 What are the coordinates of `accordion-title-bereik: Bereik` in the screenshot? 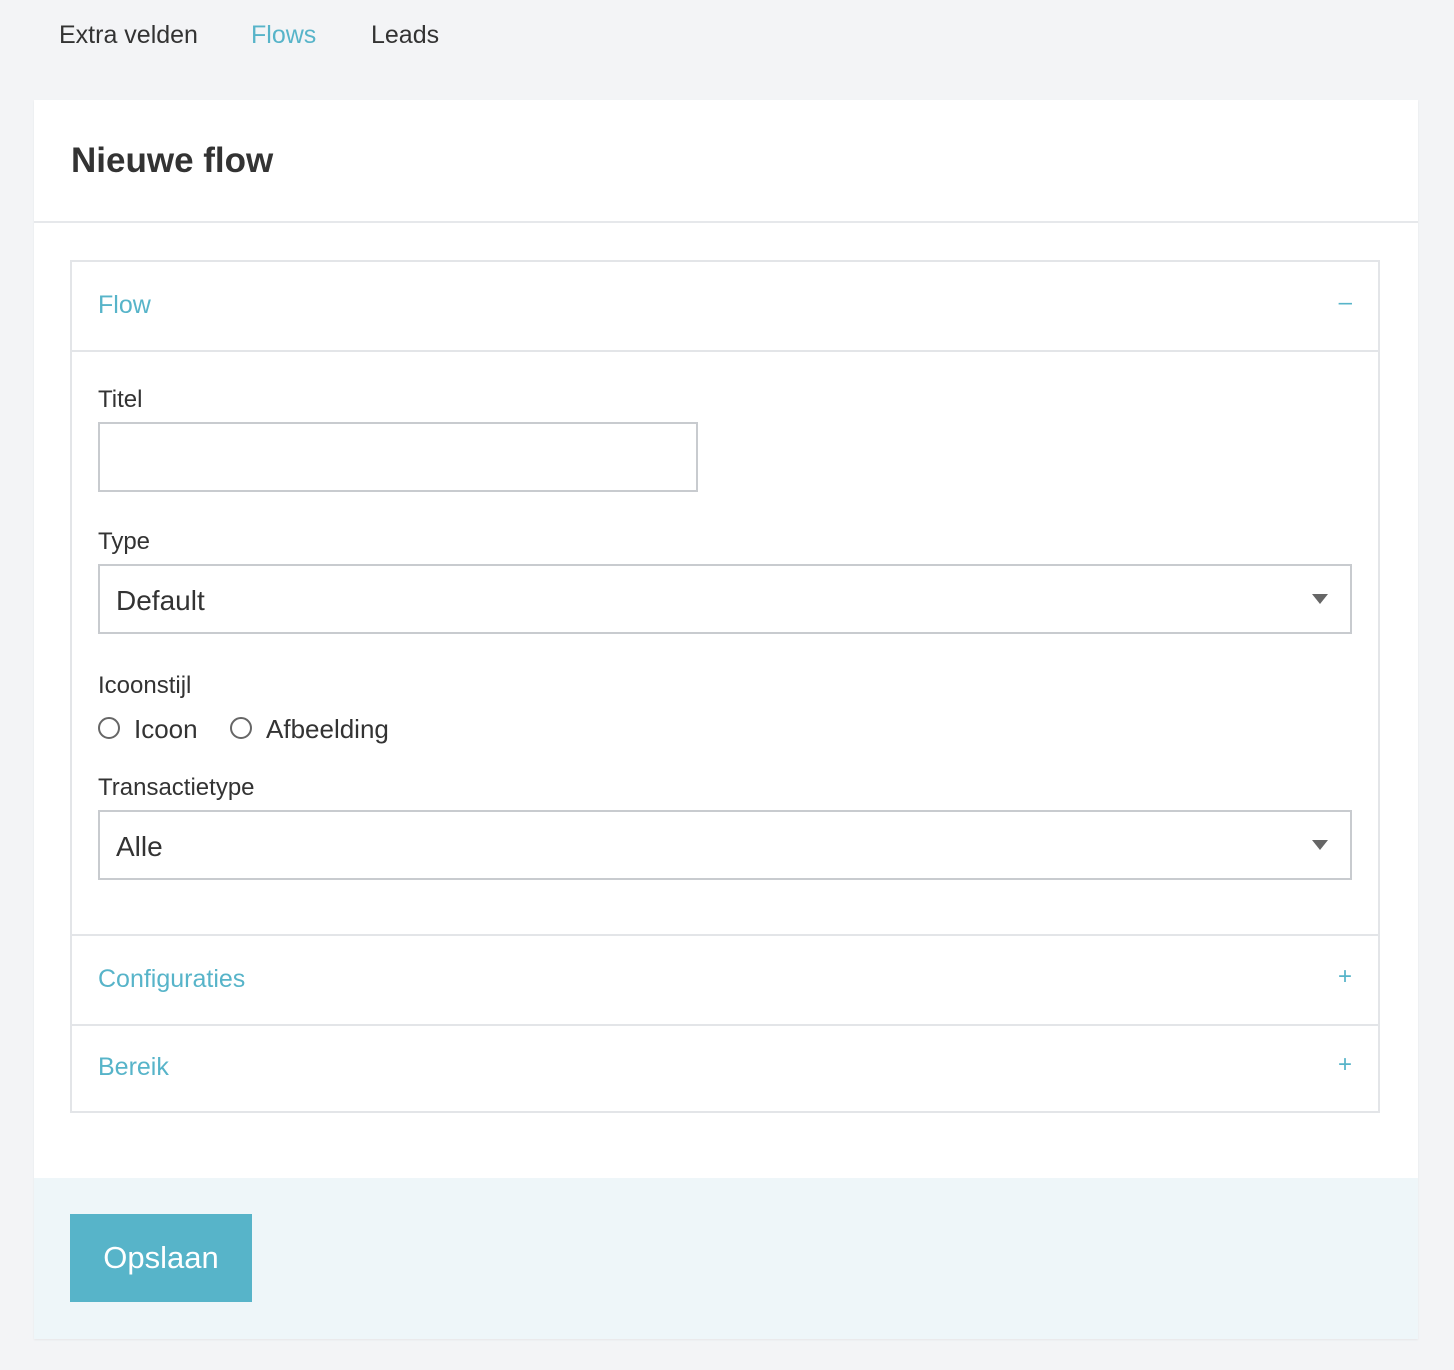 It's located at (133, 1067).